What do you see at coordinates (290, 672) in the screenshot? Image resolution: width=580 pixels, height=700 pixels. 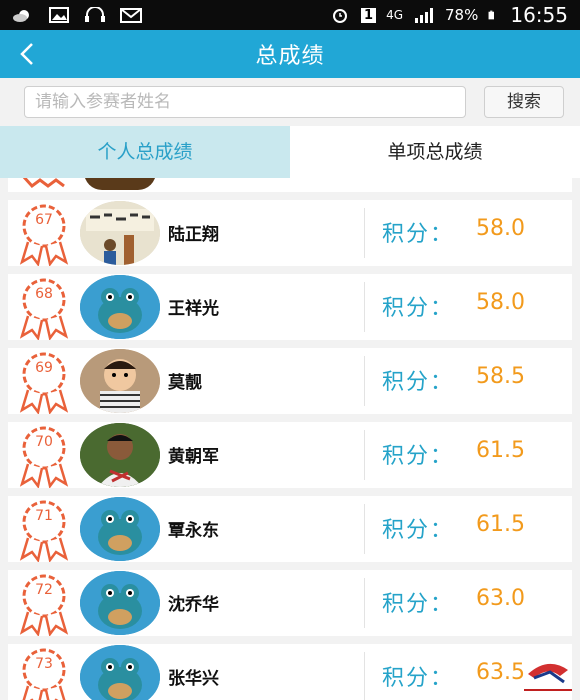 I see `list-item: 73 张华兴 积分： 63.5` at bounding box center [290, 672].